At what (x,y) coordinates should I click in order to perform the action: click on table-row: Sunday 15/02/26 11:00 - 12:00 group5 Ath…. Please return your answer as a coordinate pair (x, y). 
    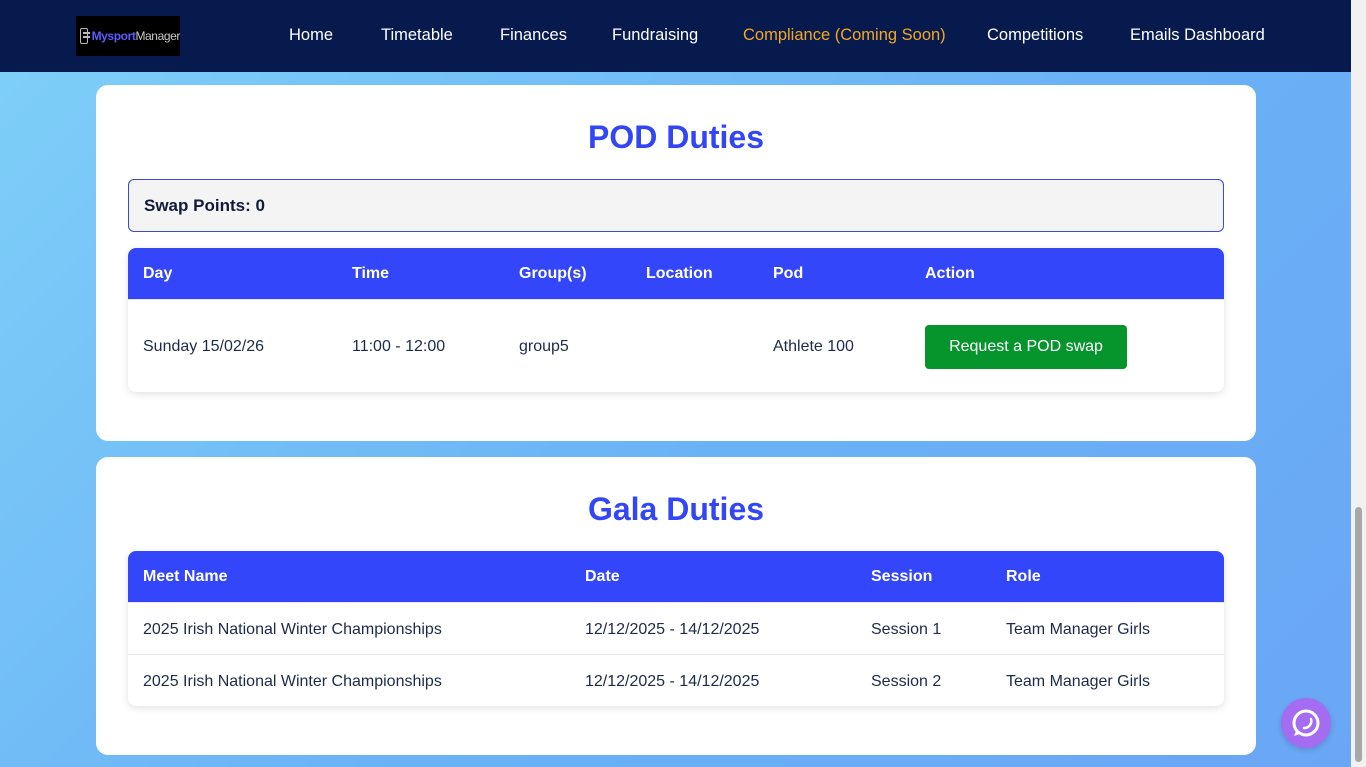
    Looking at the image, I should click on (676, 345).